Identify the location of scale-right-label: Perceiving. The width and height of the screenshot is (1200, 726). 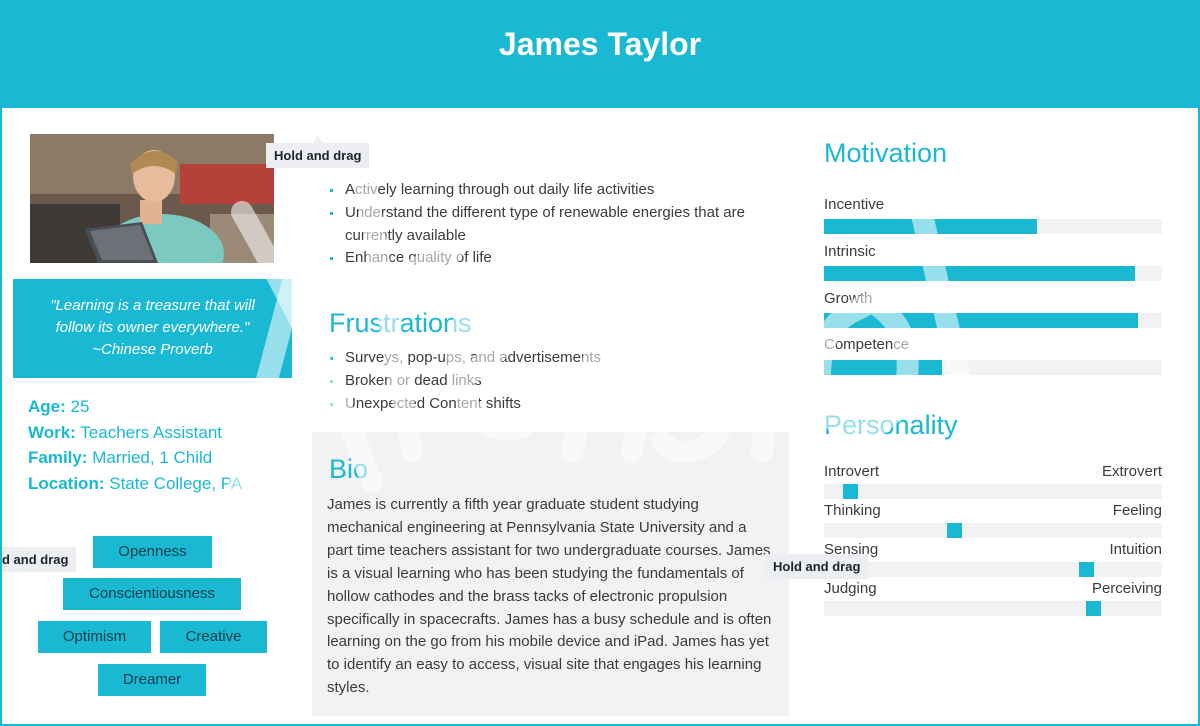
(1126, 588).